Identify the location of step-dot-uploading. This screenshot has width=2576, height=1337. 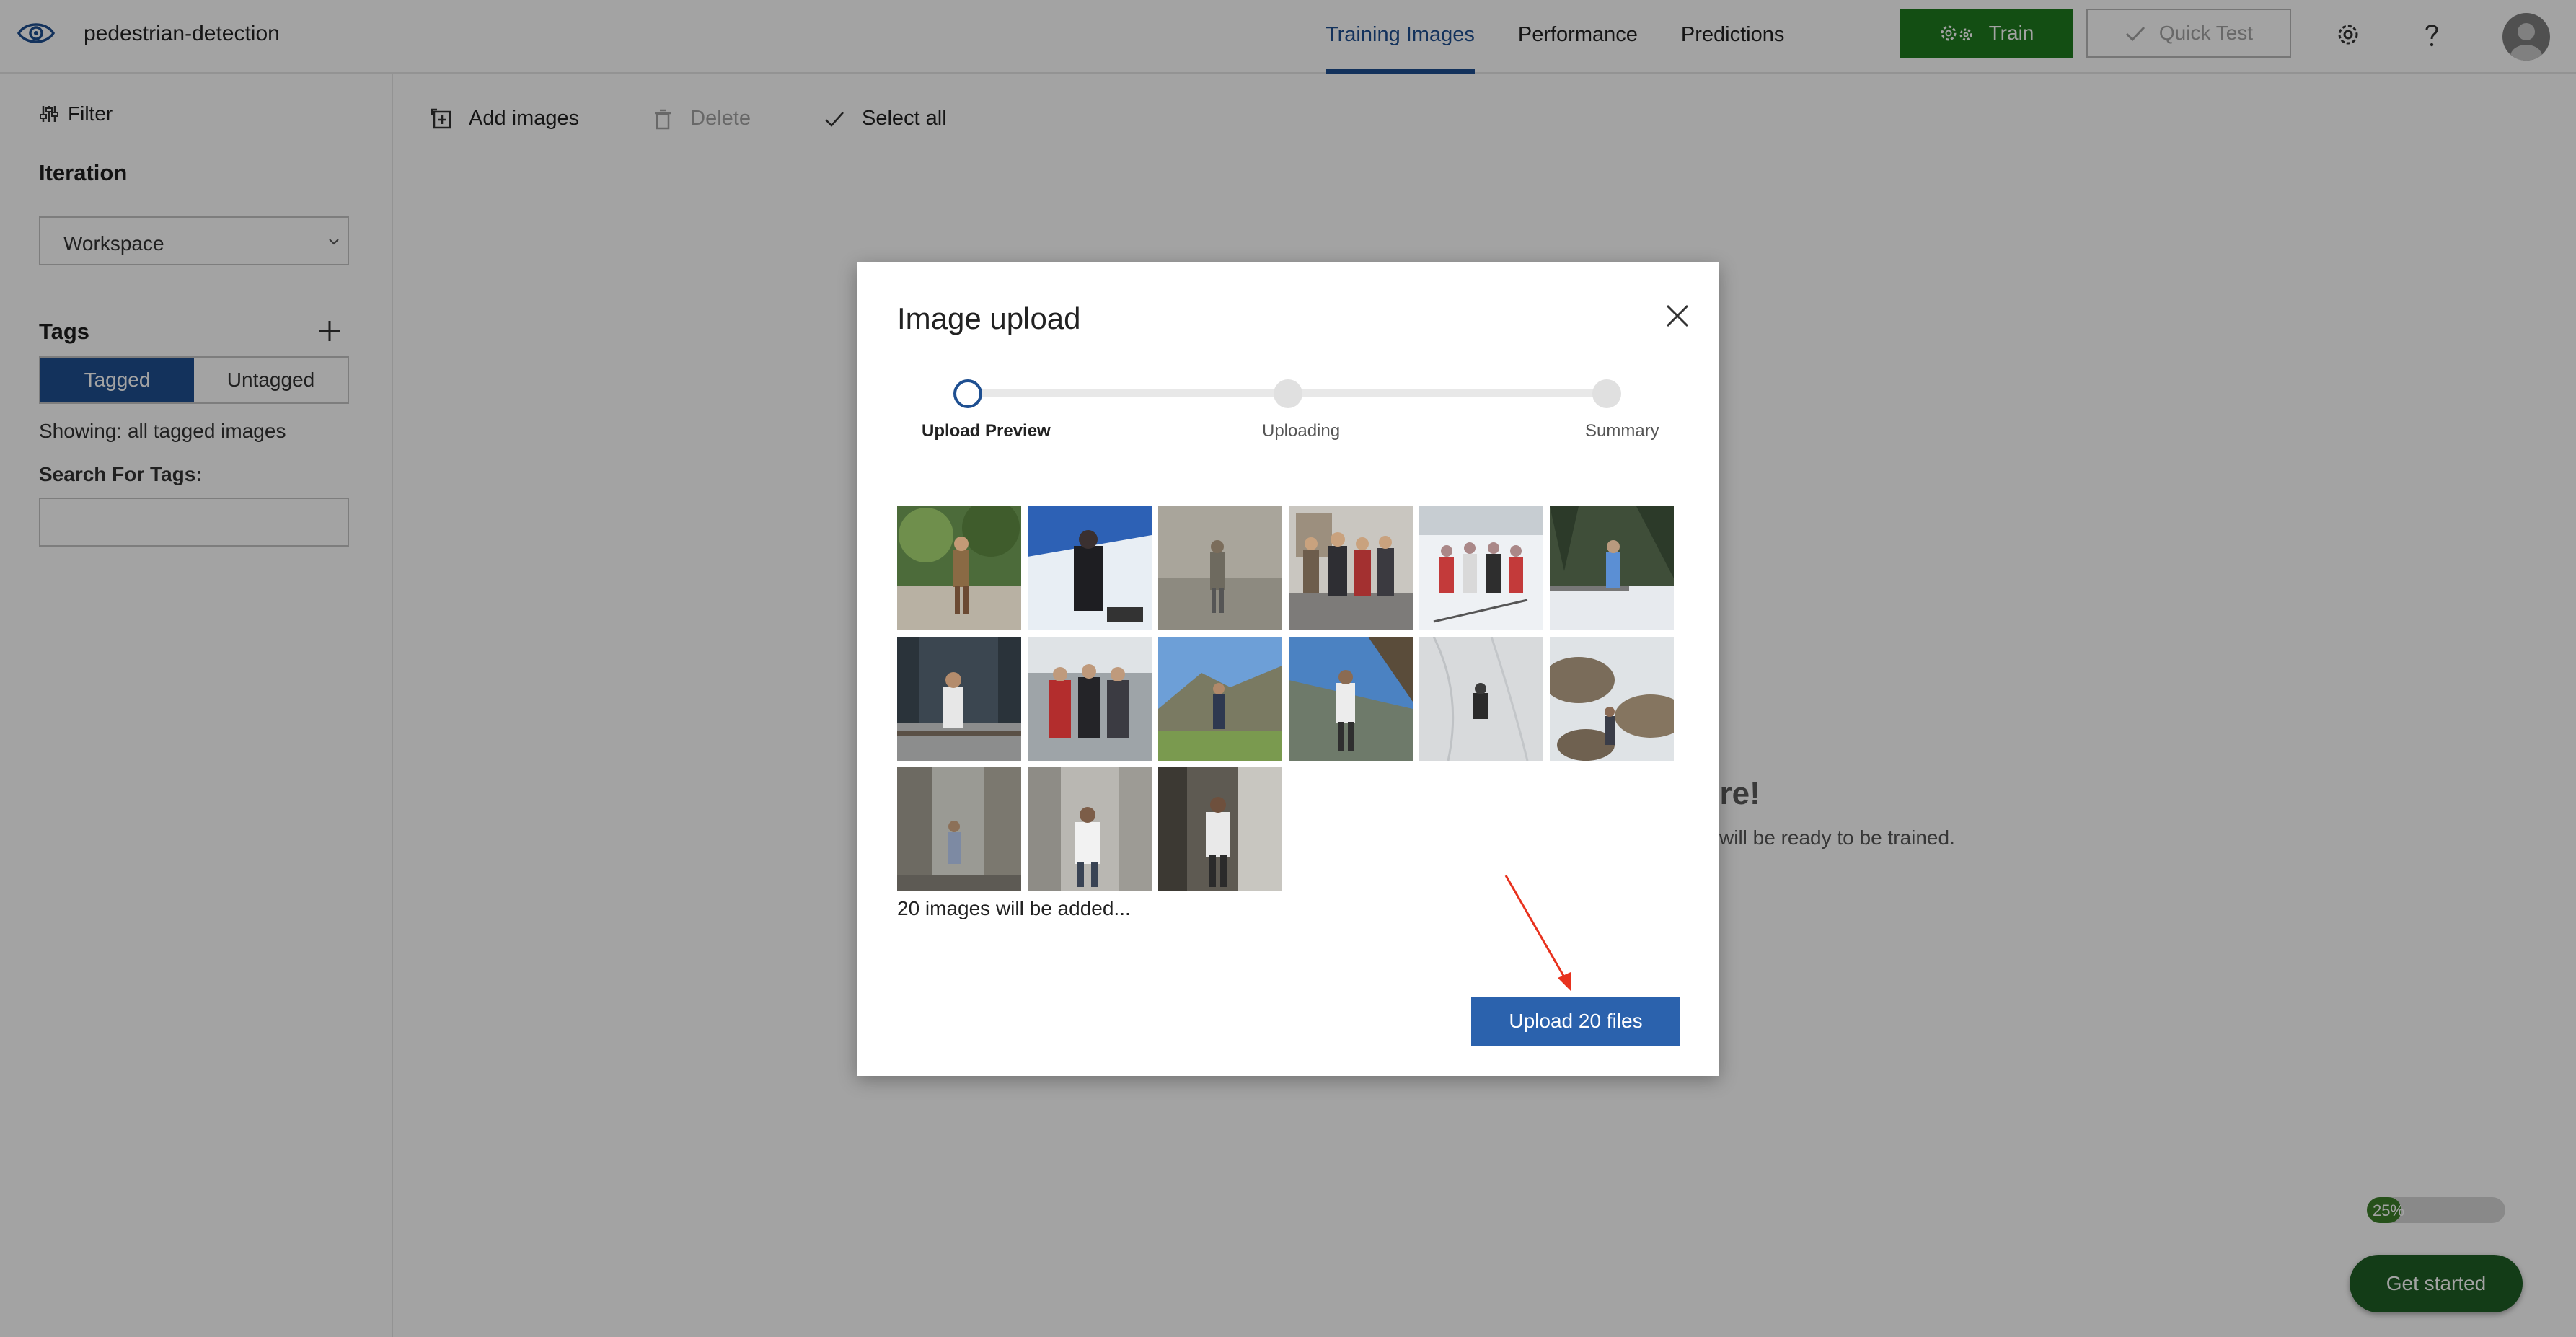
(1288, 393).